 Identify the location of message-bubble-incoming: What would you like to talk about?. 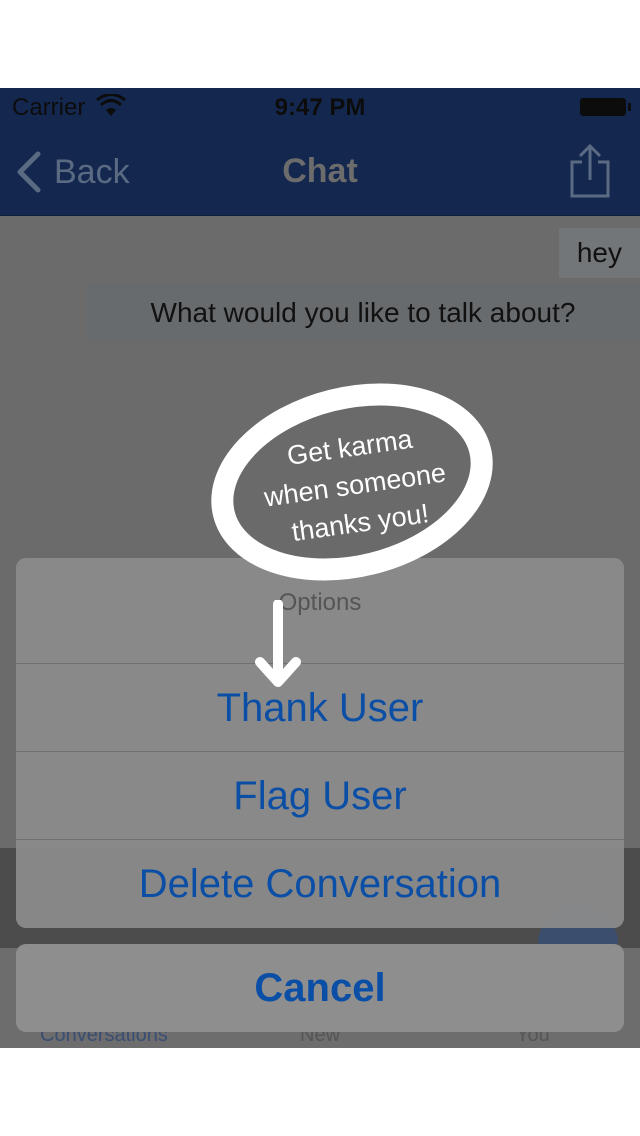
(363, 313).